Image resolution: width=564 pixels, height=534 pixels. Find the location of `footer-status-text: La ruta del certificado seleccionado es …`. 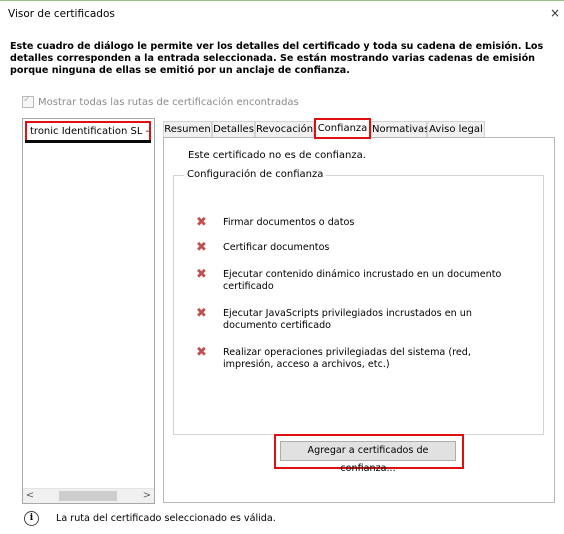

footer-status-text: La ruta del certificado seleccionado es … is located at coordinates (166, 518).